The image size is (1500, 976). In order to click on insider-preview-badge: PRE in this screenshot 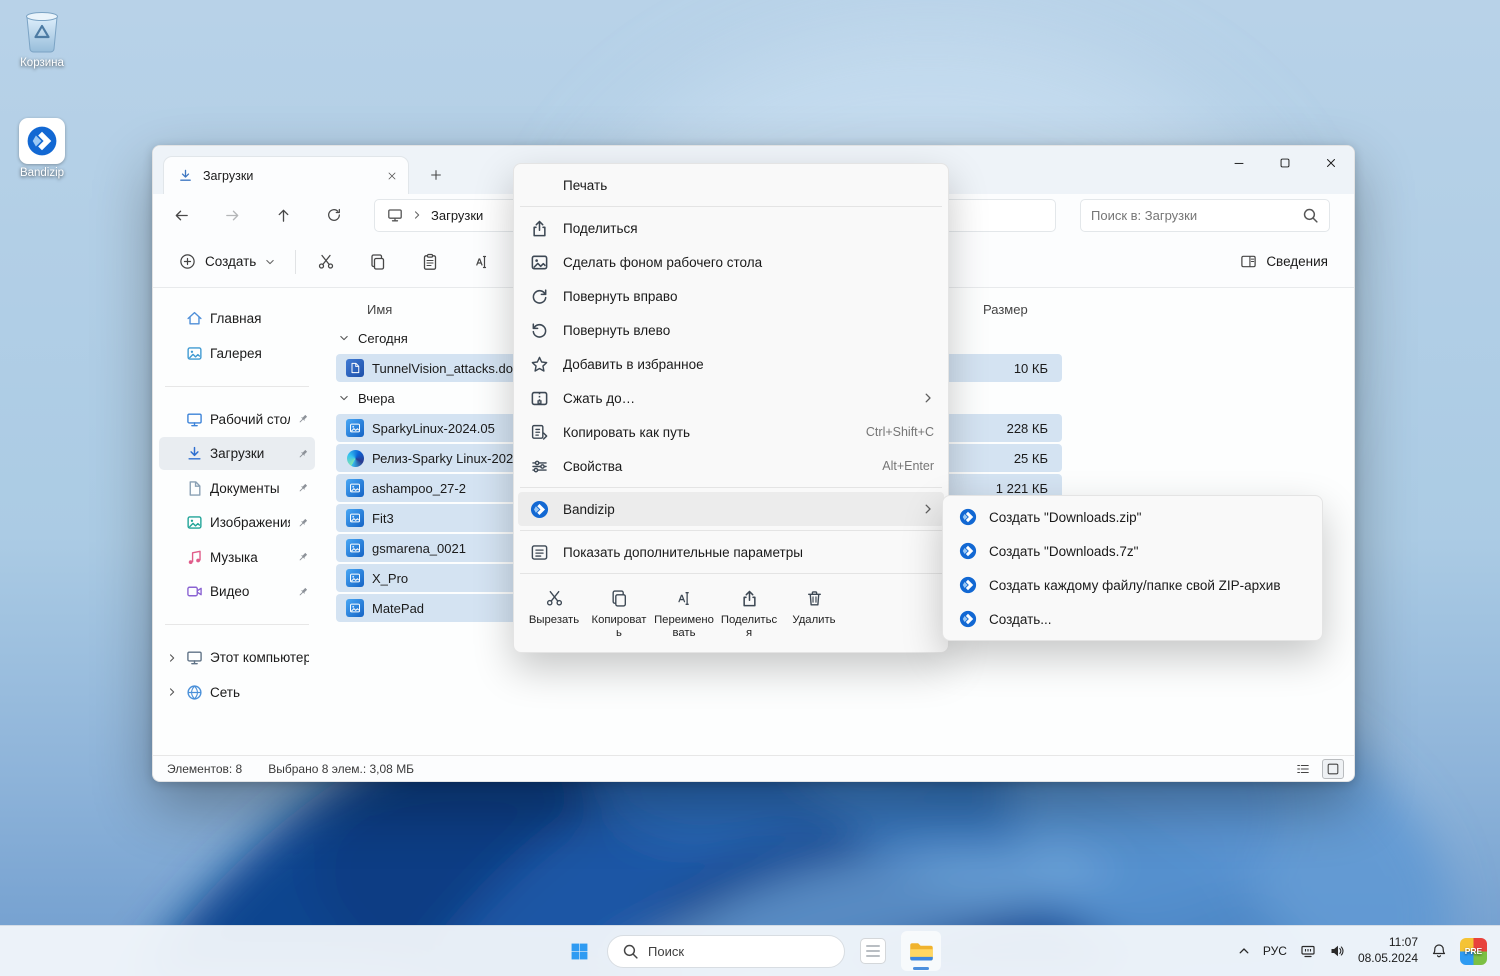, I will do `click(1473, 951)`.